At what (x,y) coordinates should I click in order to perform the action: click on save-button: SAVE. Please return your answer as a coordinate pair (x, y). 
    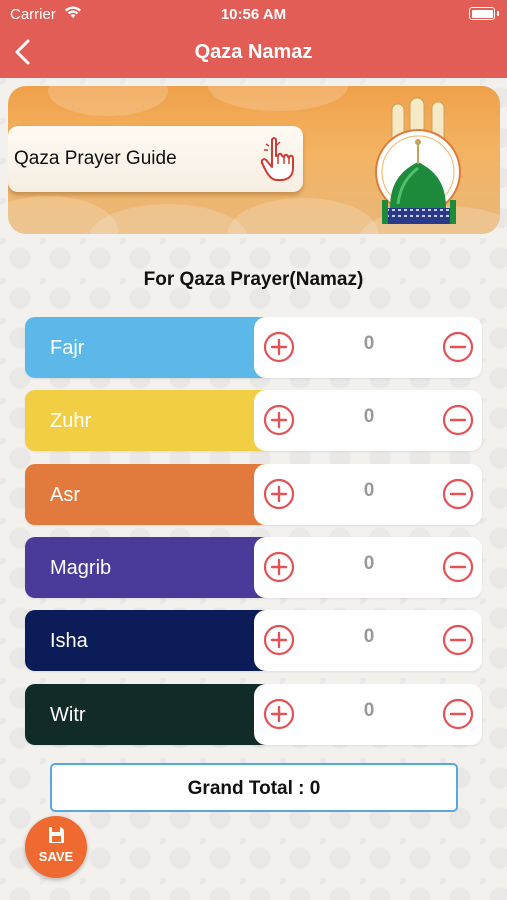
    Looking at the image, I should click on (56, 847).